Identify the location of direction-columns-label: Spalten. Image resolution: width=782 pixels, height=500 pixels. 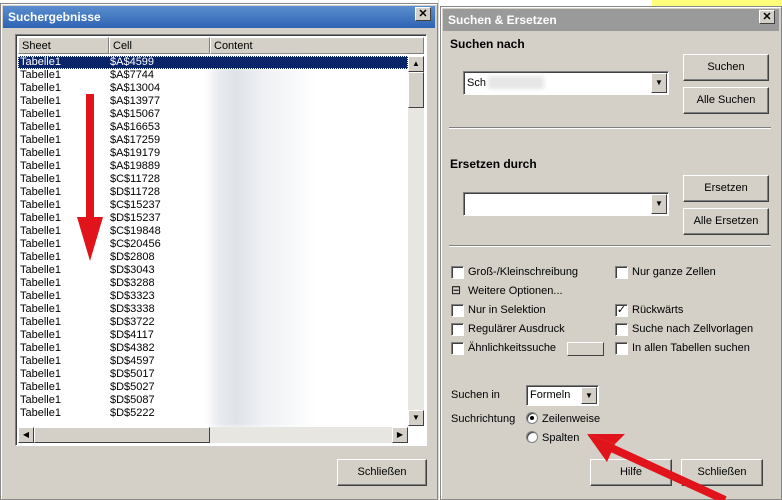
(560, 438).